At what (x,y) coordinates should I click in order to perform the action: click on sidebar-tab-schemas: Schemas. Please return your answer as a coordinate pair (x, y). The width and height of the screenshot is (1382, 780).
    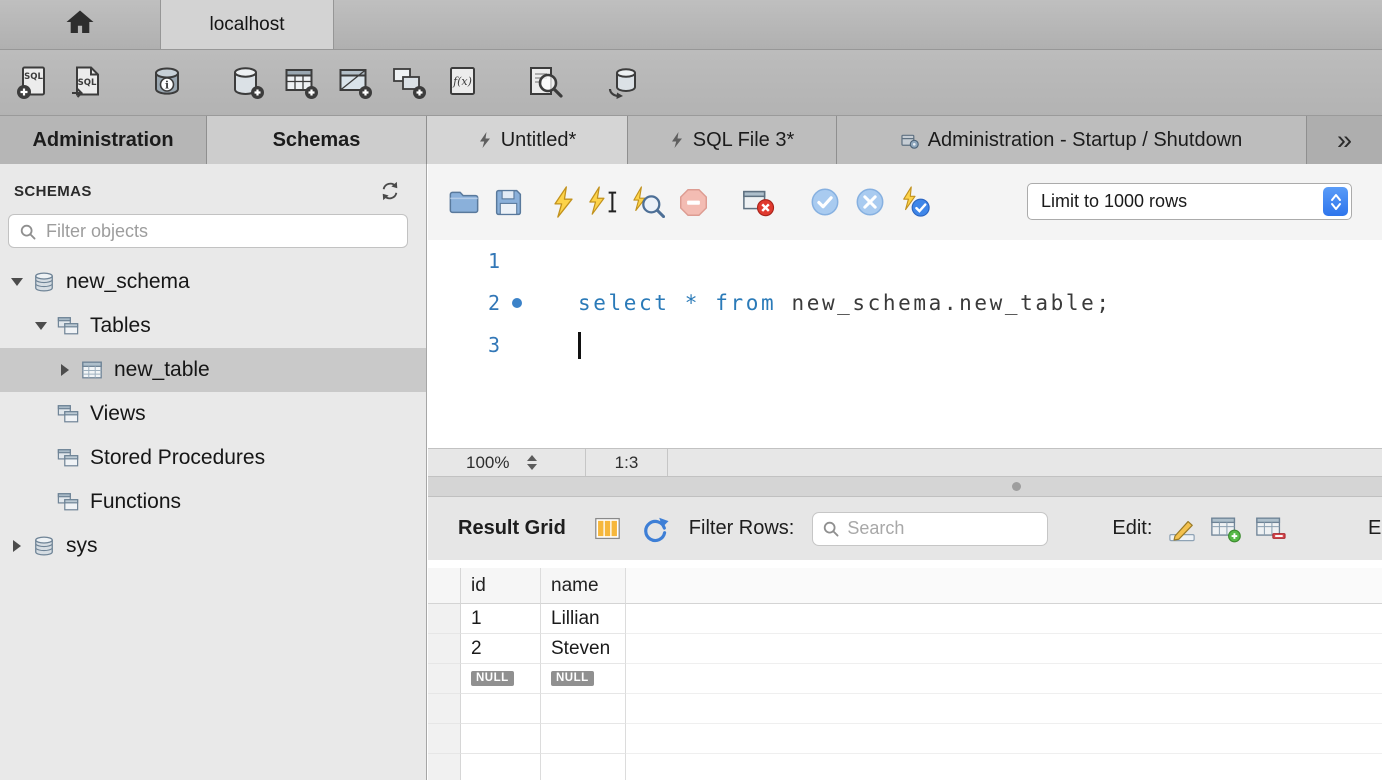
    Looking at the image, I should click on (317, 140).